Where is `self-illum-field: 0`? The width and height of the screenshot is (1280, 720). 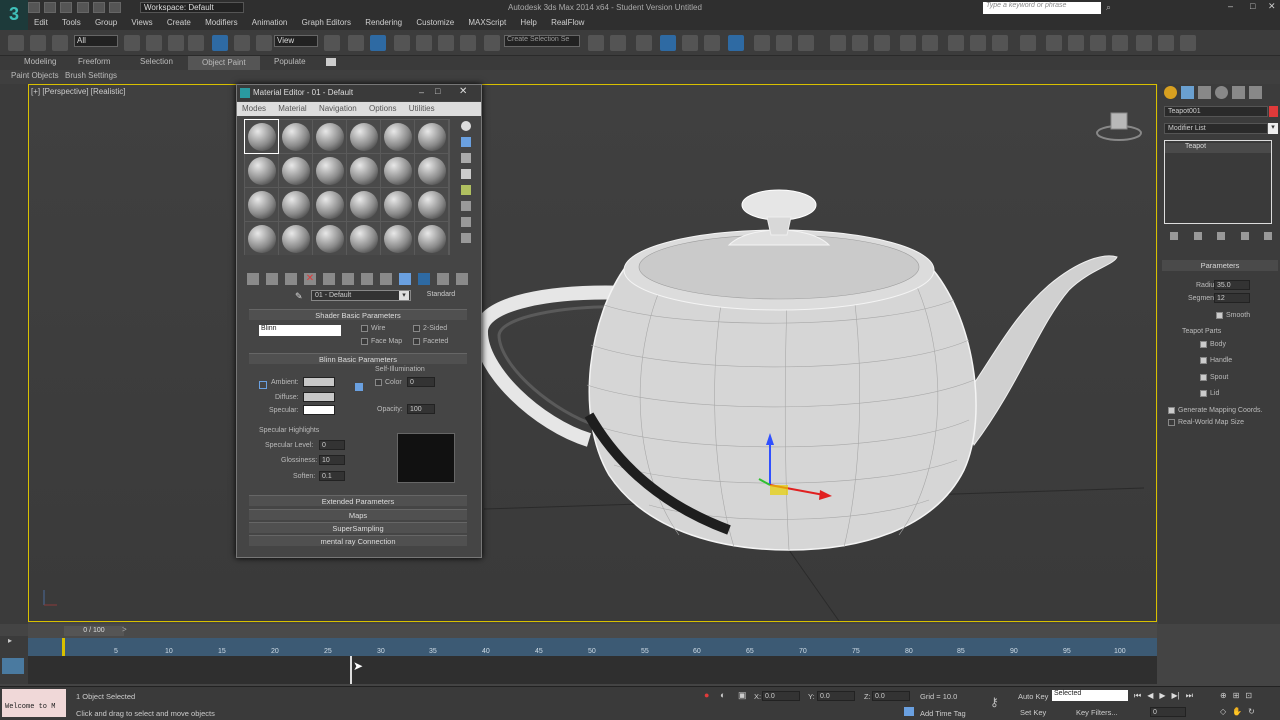
self-illum-field: 0 is located at coordinates (421, 382).